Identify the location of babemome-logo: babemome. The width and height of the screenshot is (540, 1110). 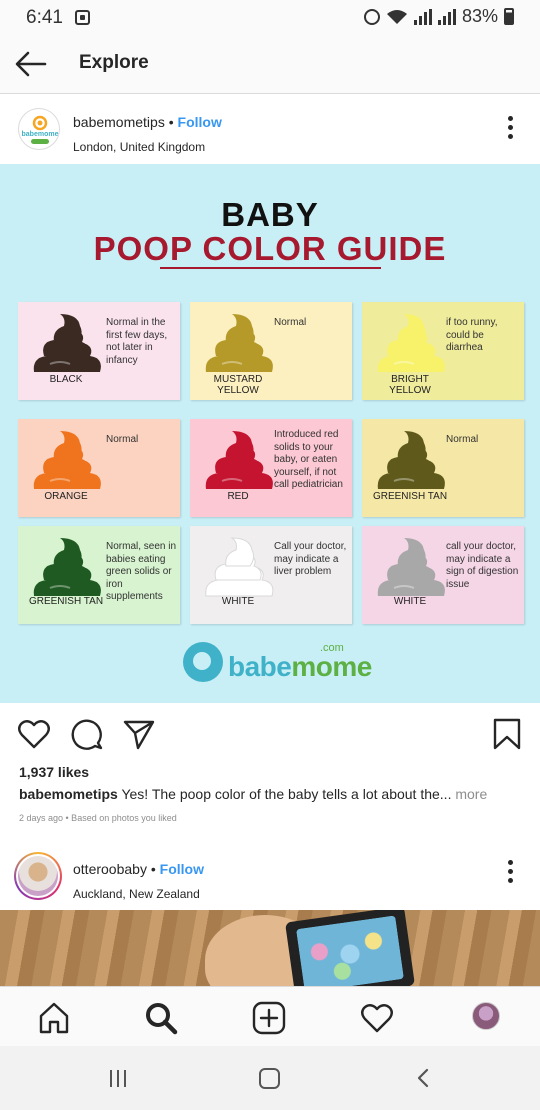
(40, 129).